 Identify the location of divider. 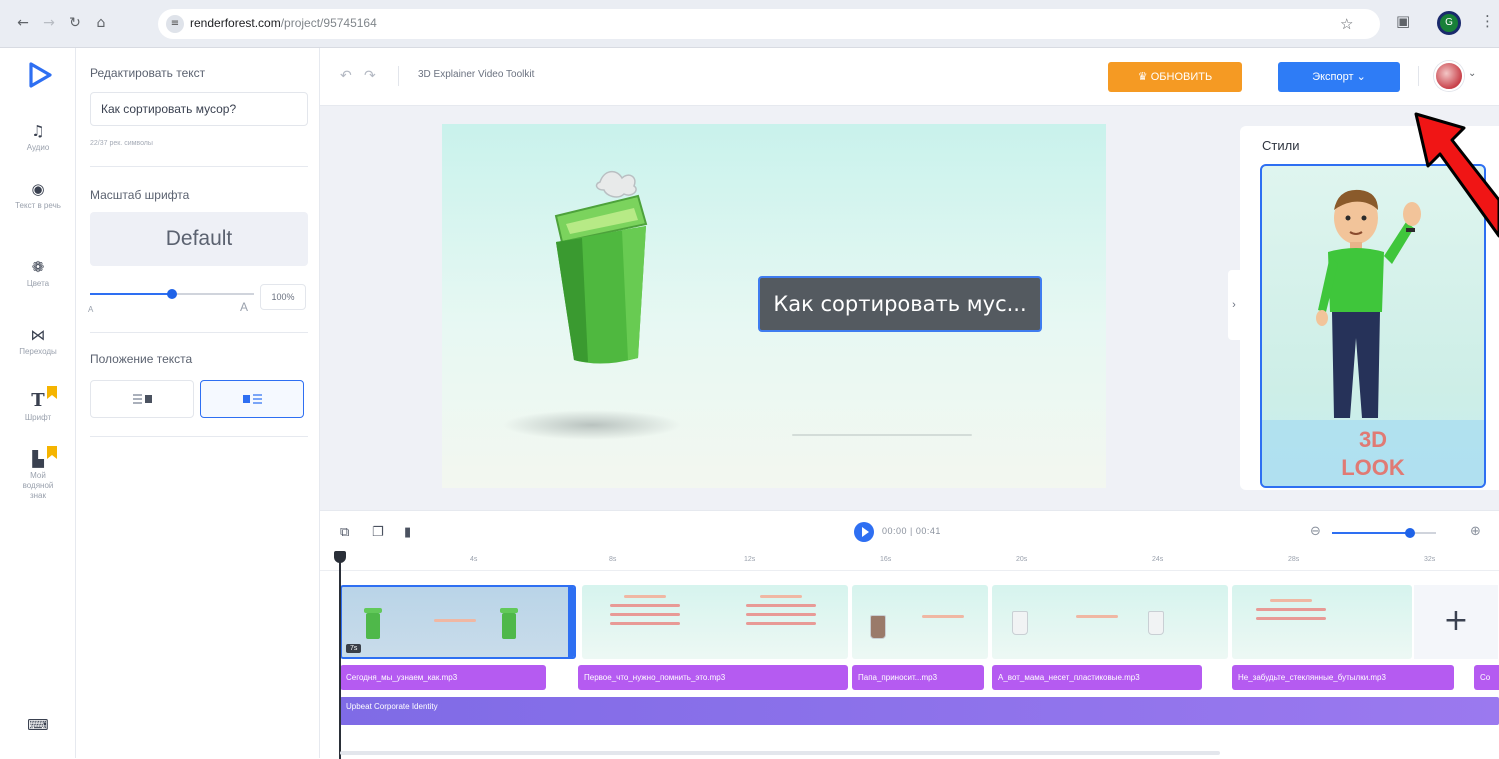
(199, 166).